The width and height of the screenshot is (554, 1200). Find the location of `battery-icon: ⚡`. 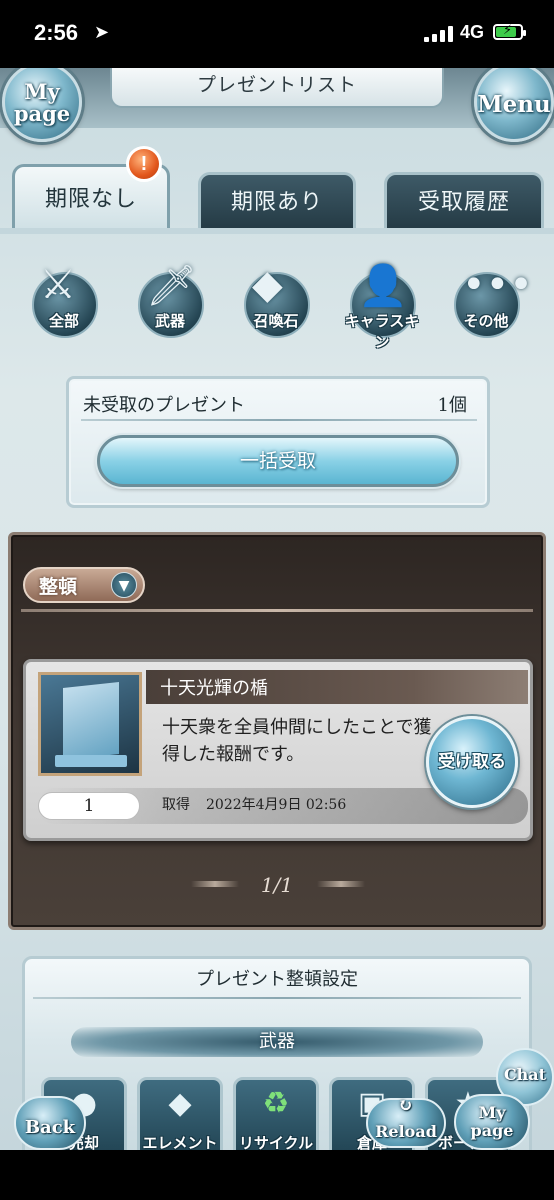

battery-icon: ⚡ is located at coordinates (509, 31).